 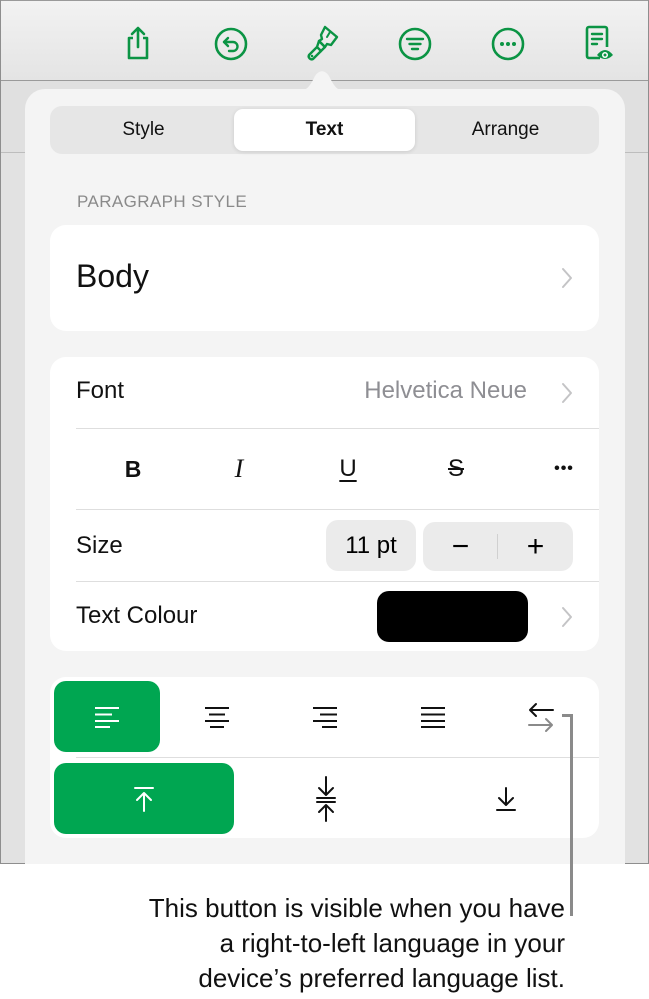 What do you see at coordinates (456, 469) in the screenshot?
I see `strikethrough-button: S` at bounding box center [456, 469].